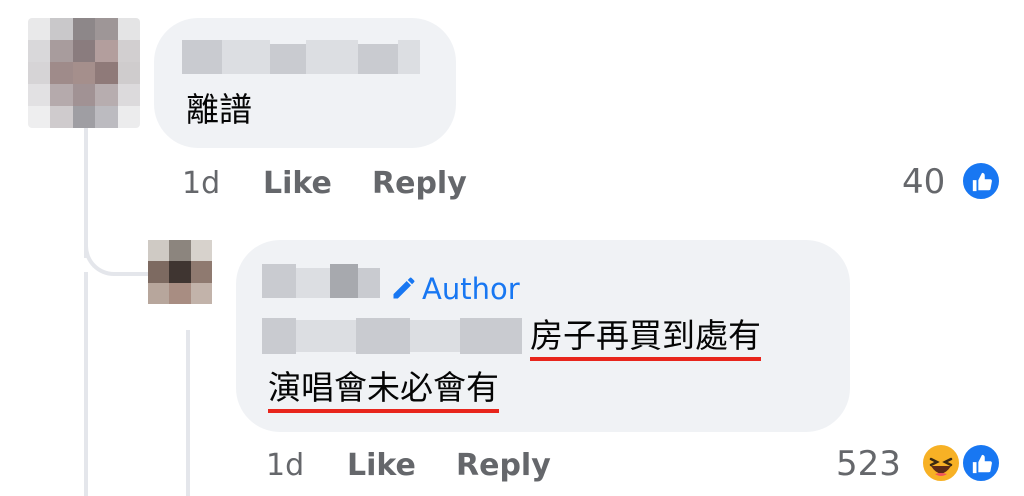 Image resolution: width=1024 pixels, height=496 pixels. Describe the element at coordinates (305, 83) in the screenshot. I see `comment-bubble: 離譜` at that location.